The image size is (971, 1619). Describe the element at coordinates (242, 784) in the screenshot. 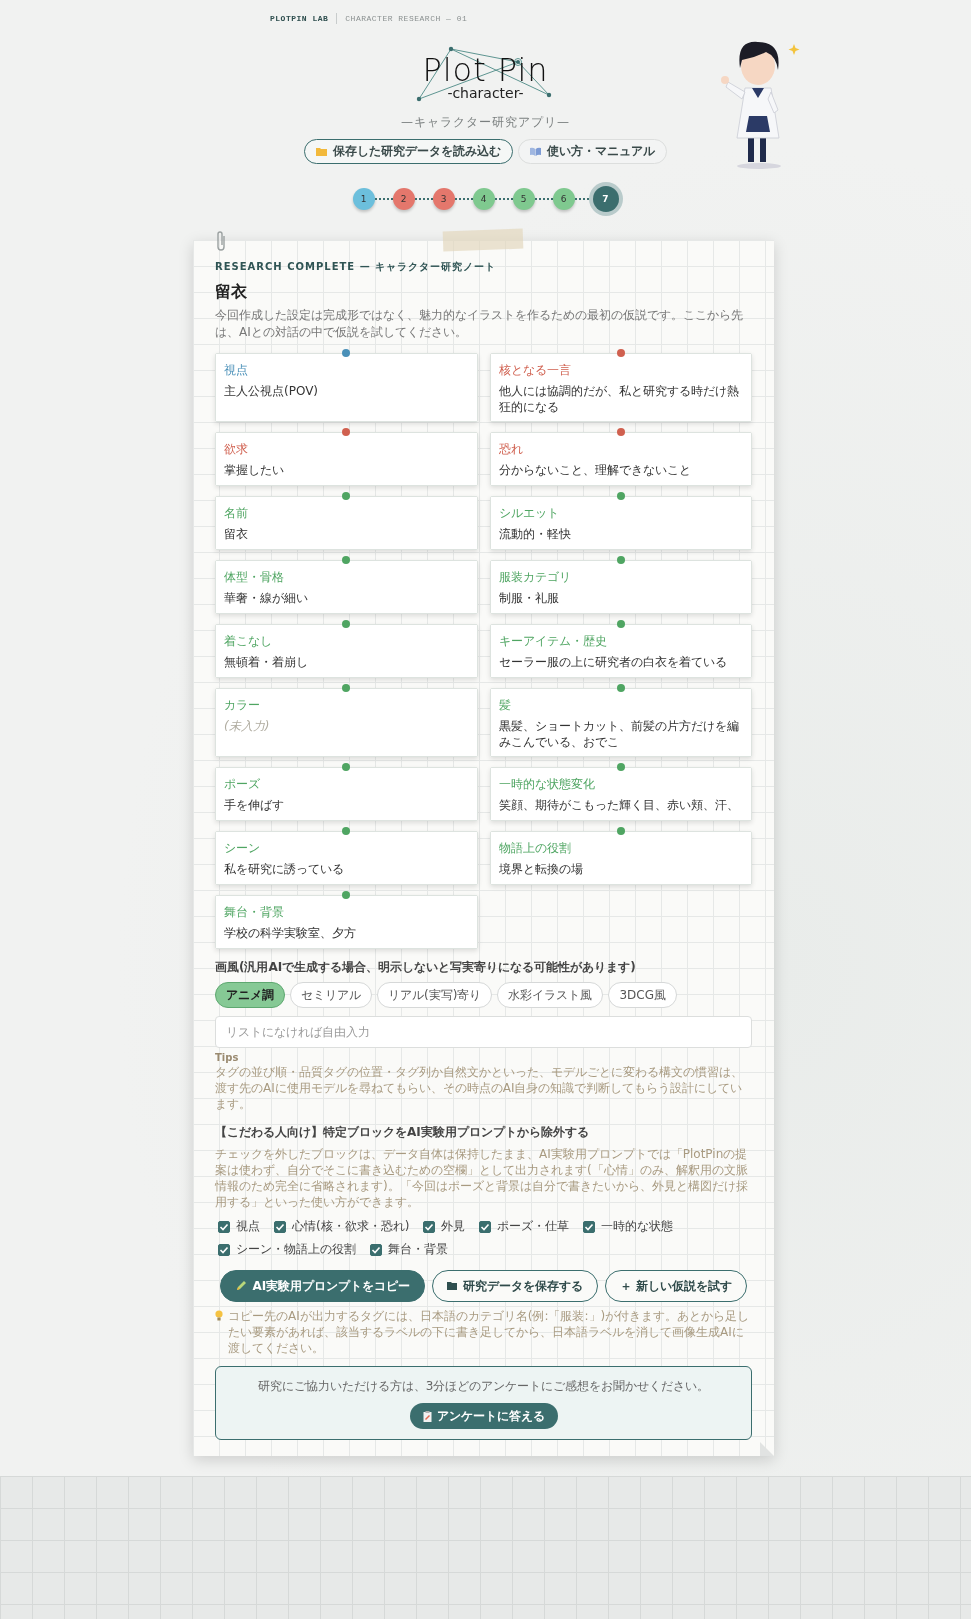

I see `card-label: ポーズ` at that location.